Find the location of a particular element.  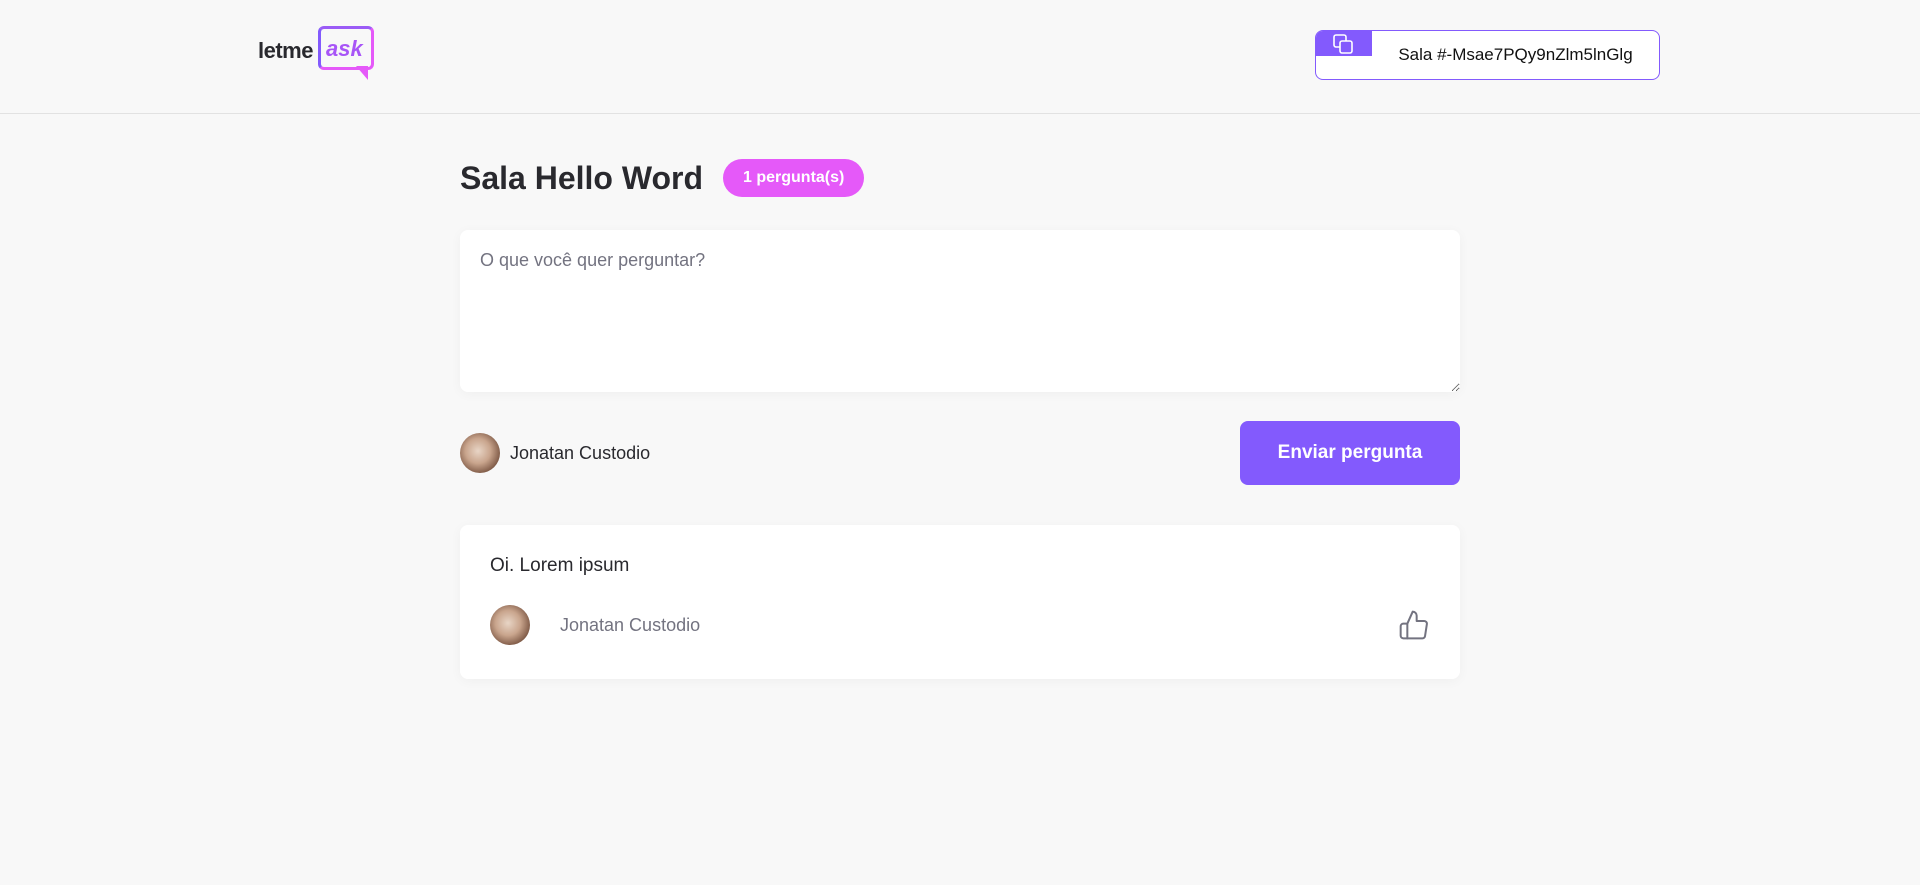

room-title-row: Sala Hello Word 1 pergunta(s) is located at coordinates (960, 178).